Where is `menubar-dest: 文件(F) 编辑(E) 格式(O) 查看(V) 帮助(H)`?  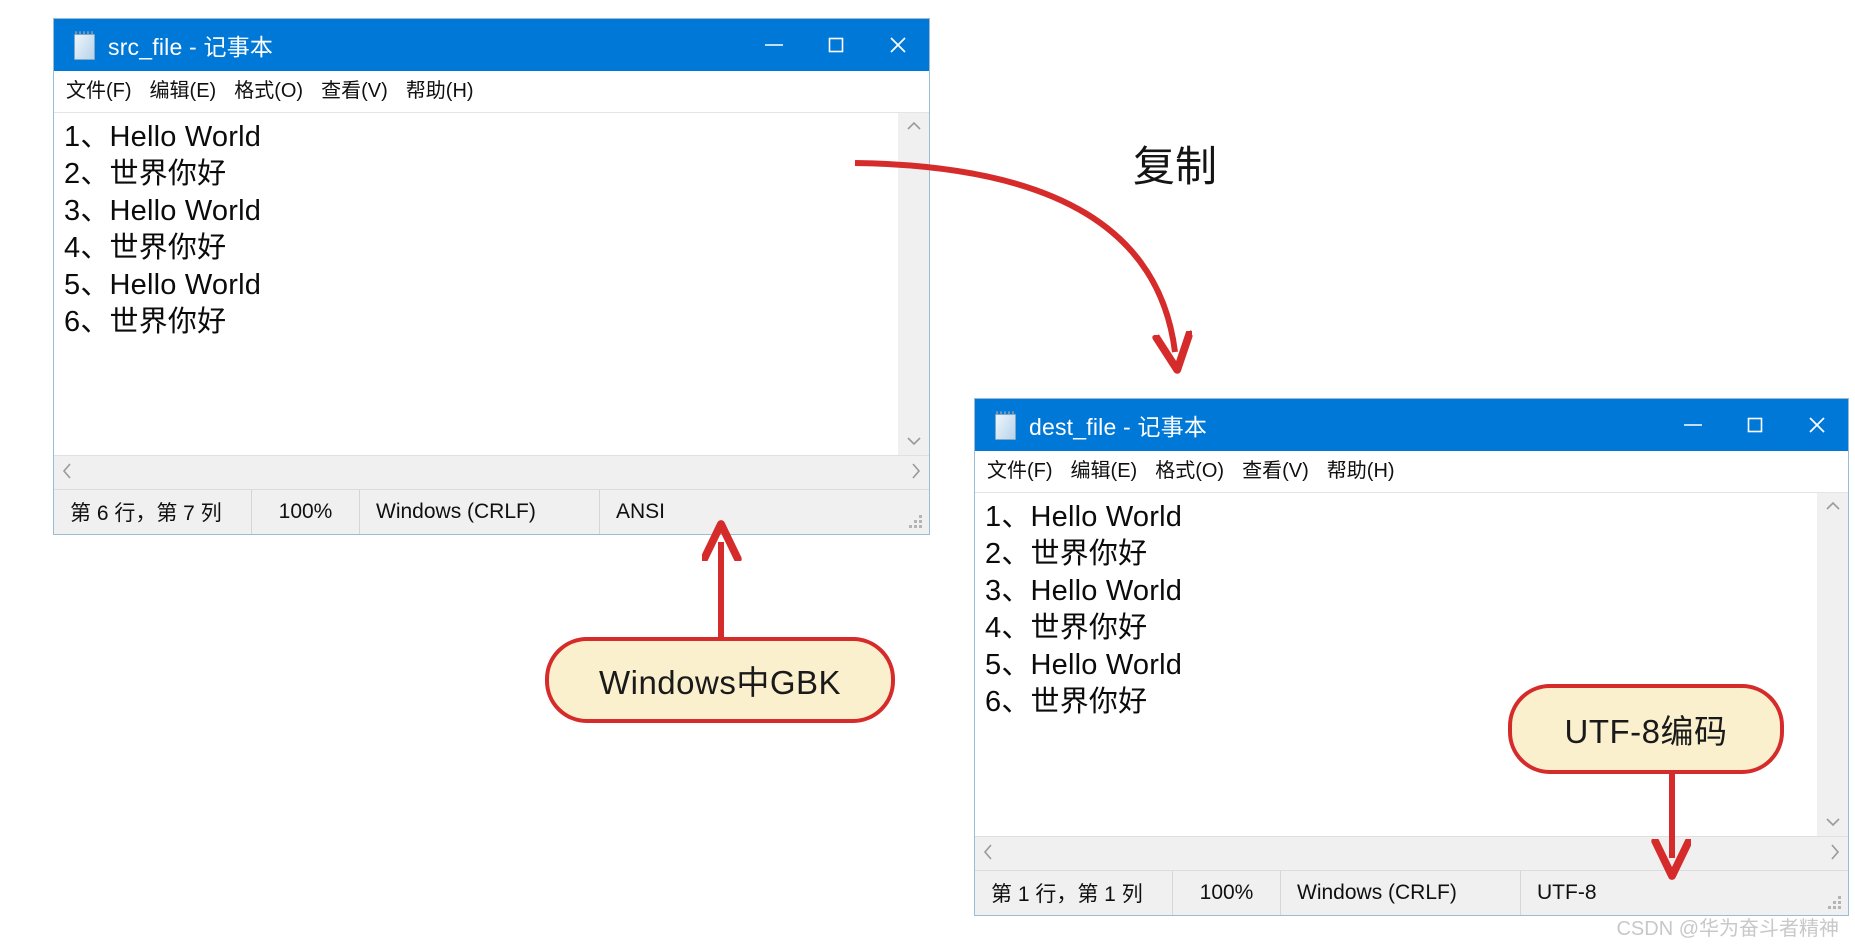
menubar-dest: 文件(F) 编辑(E) 格式(O) 查看(V) 帮助(H) is located at coordinates (1411, 471).